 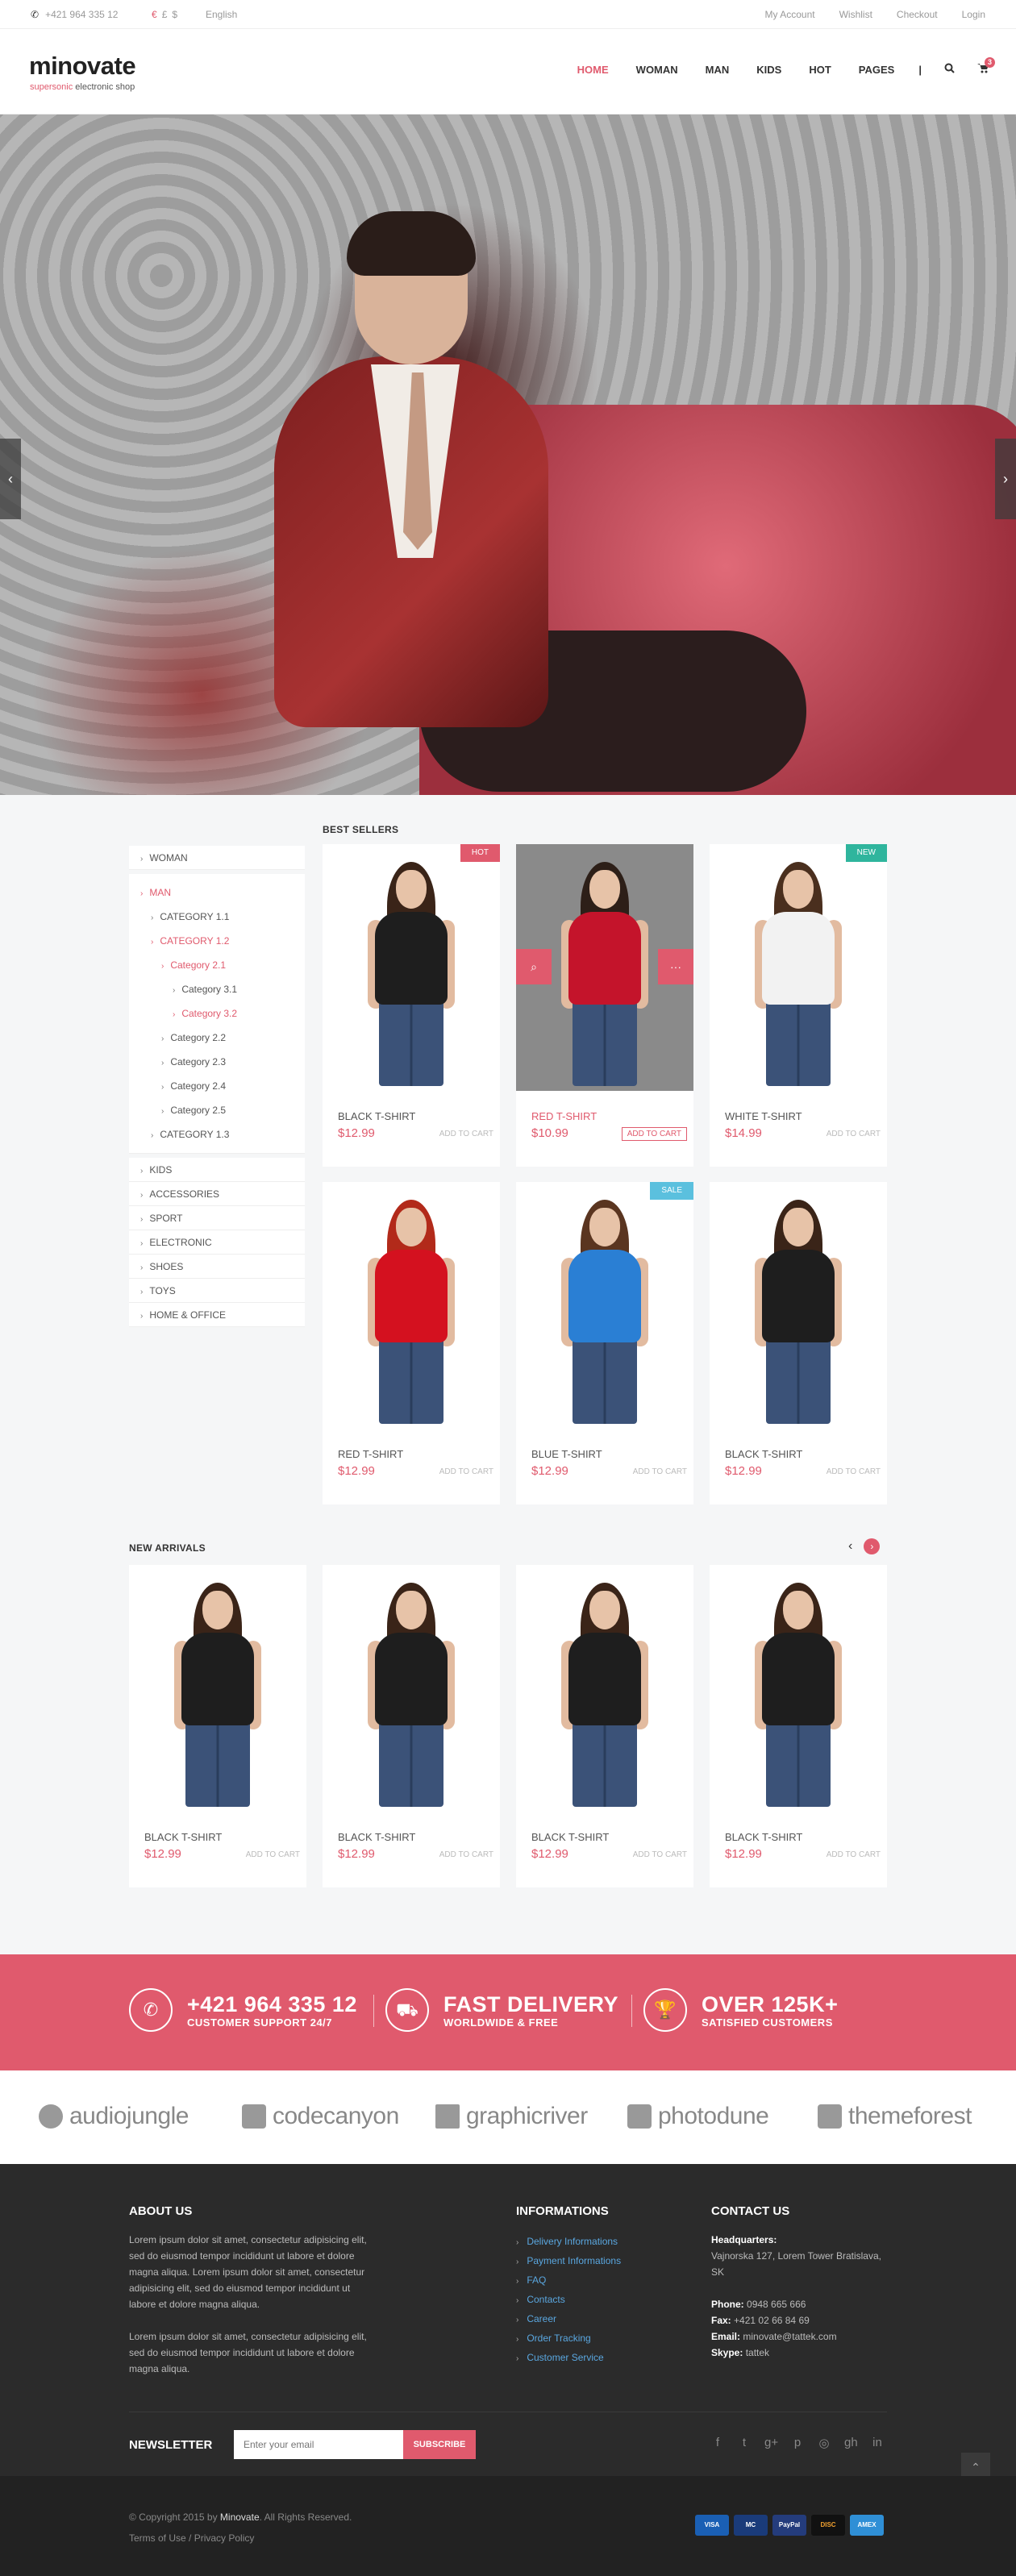 What do you see at coordinates (825, 2443) in the screenshot?
I see `dribbble-icon: ◎` at bounding box center [825, 2443].